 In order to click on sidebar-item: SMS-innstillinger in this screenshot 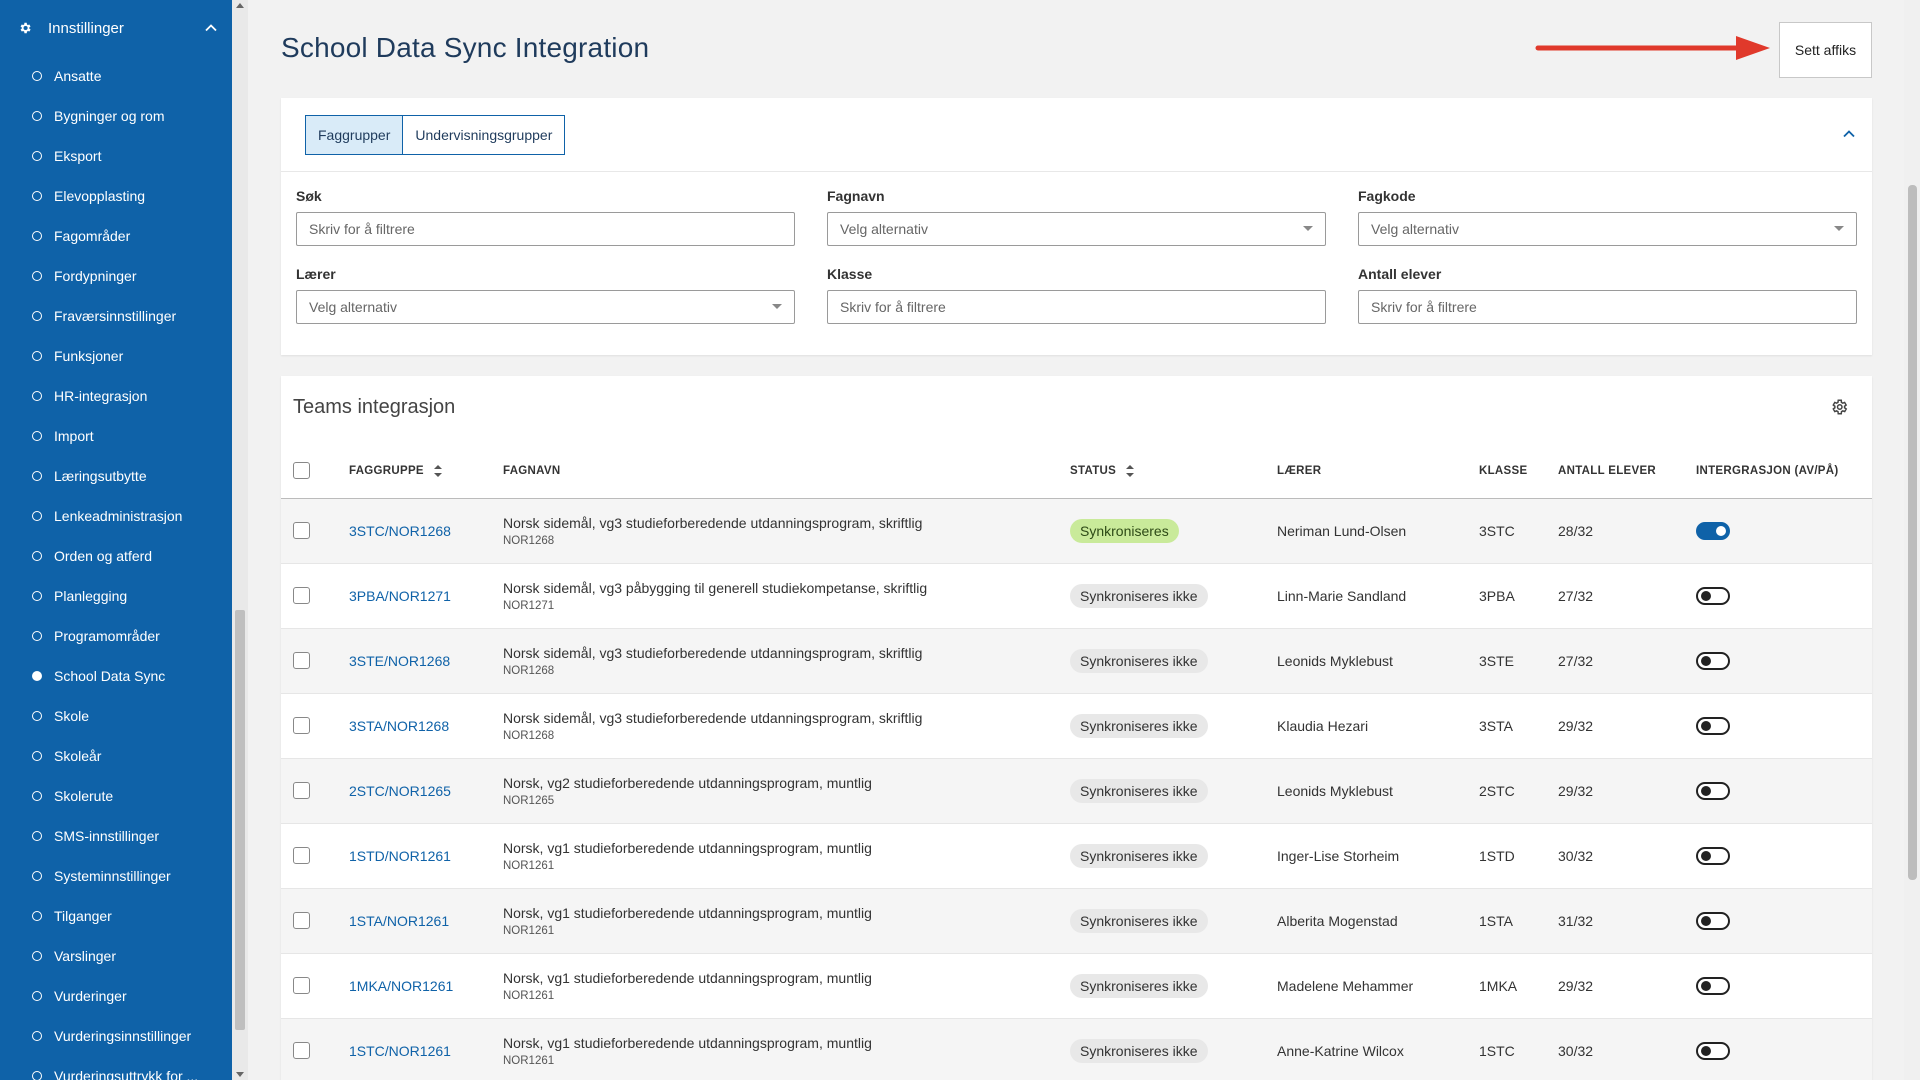, I will do `click(116, 836)`.